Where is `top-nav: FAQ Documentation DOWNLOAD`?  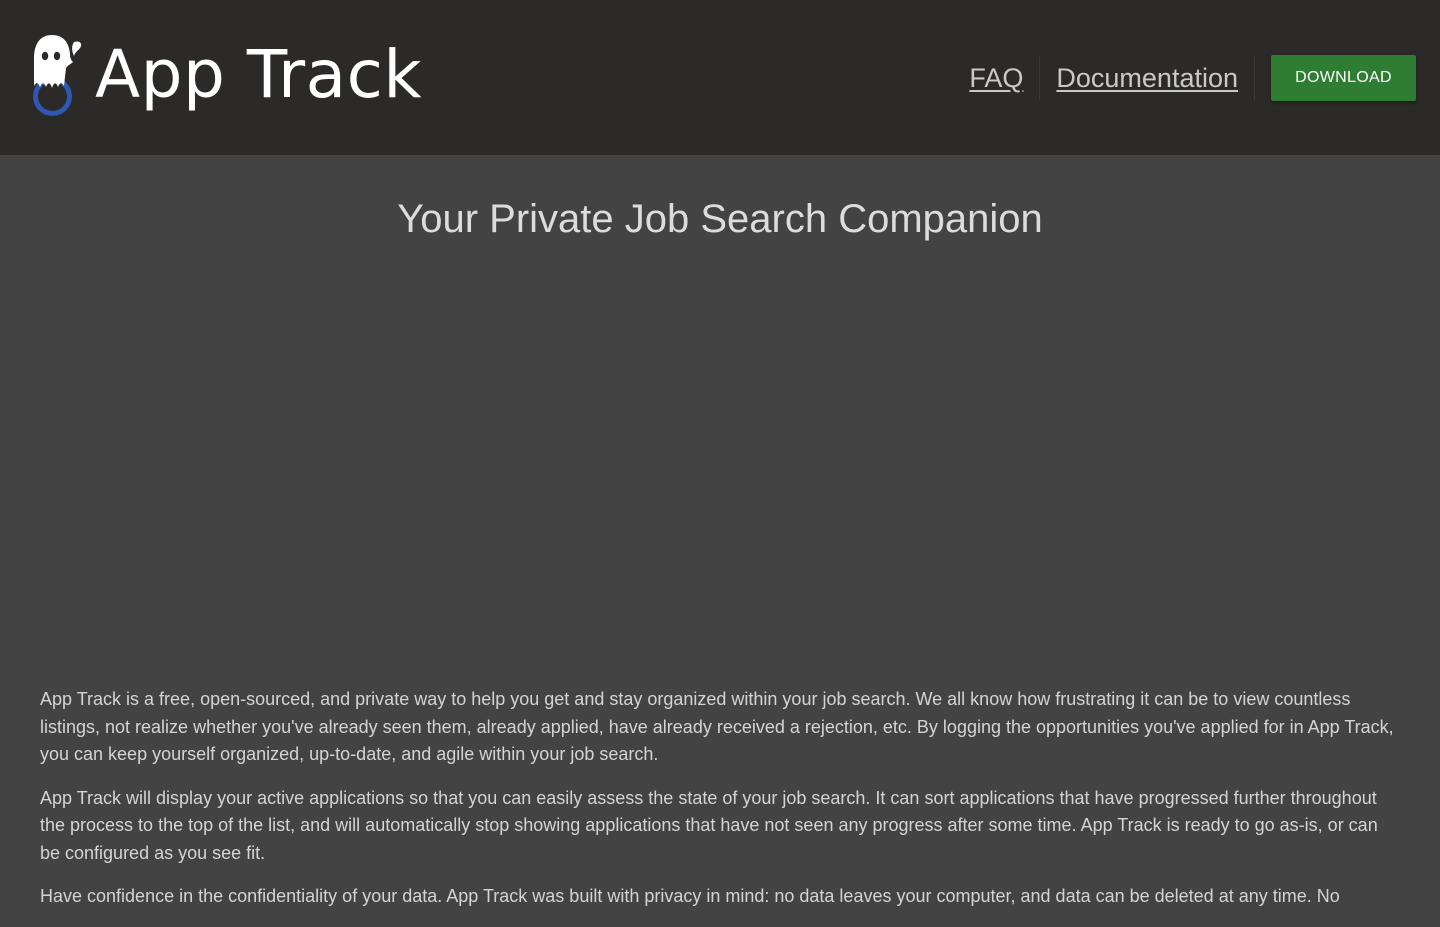
top-nav: FAQ Documentation DOWNLOAD is located at coordinates (1192, 78).